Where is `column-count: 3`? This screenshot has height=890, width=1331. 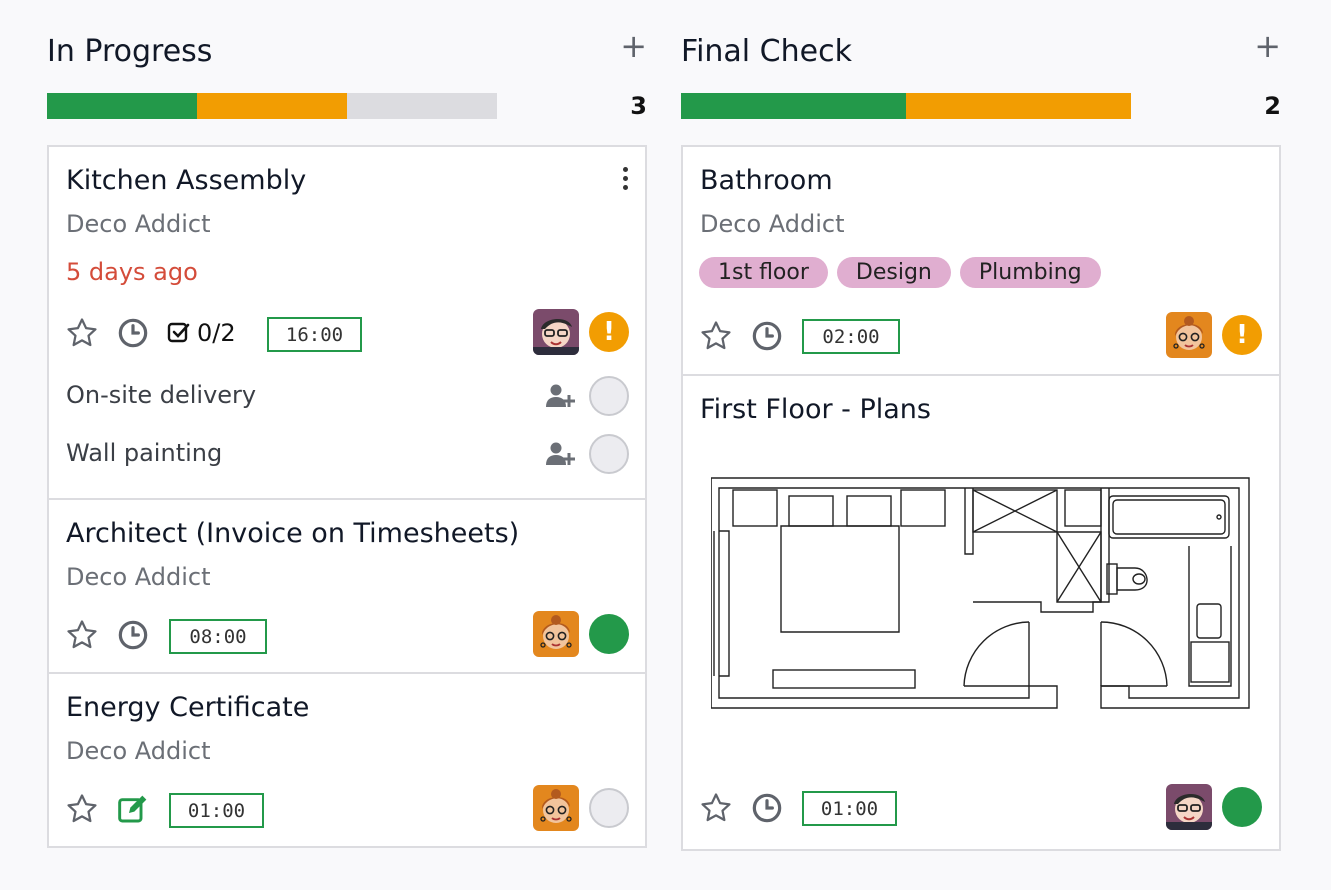
column-count: 3 is located at coordinates (638, 106).